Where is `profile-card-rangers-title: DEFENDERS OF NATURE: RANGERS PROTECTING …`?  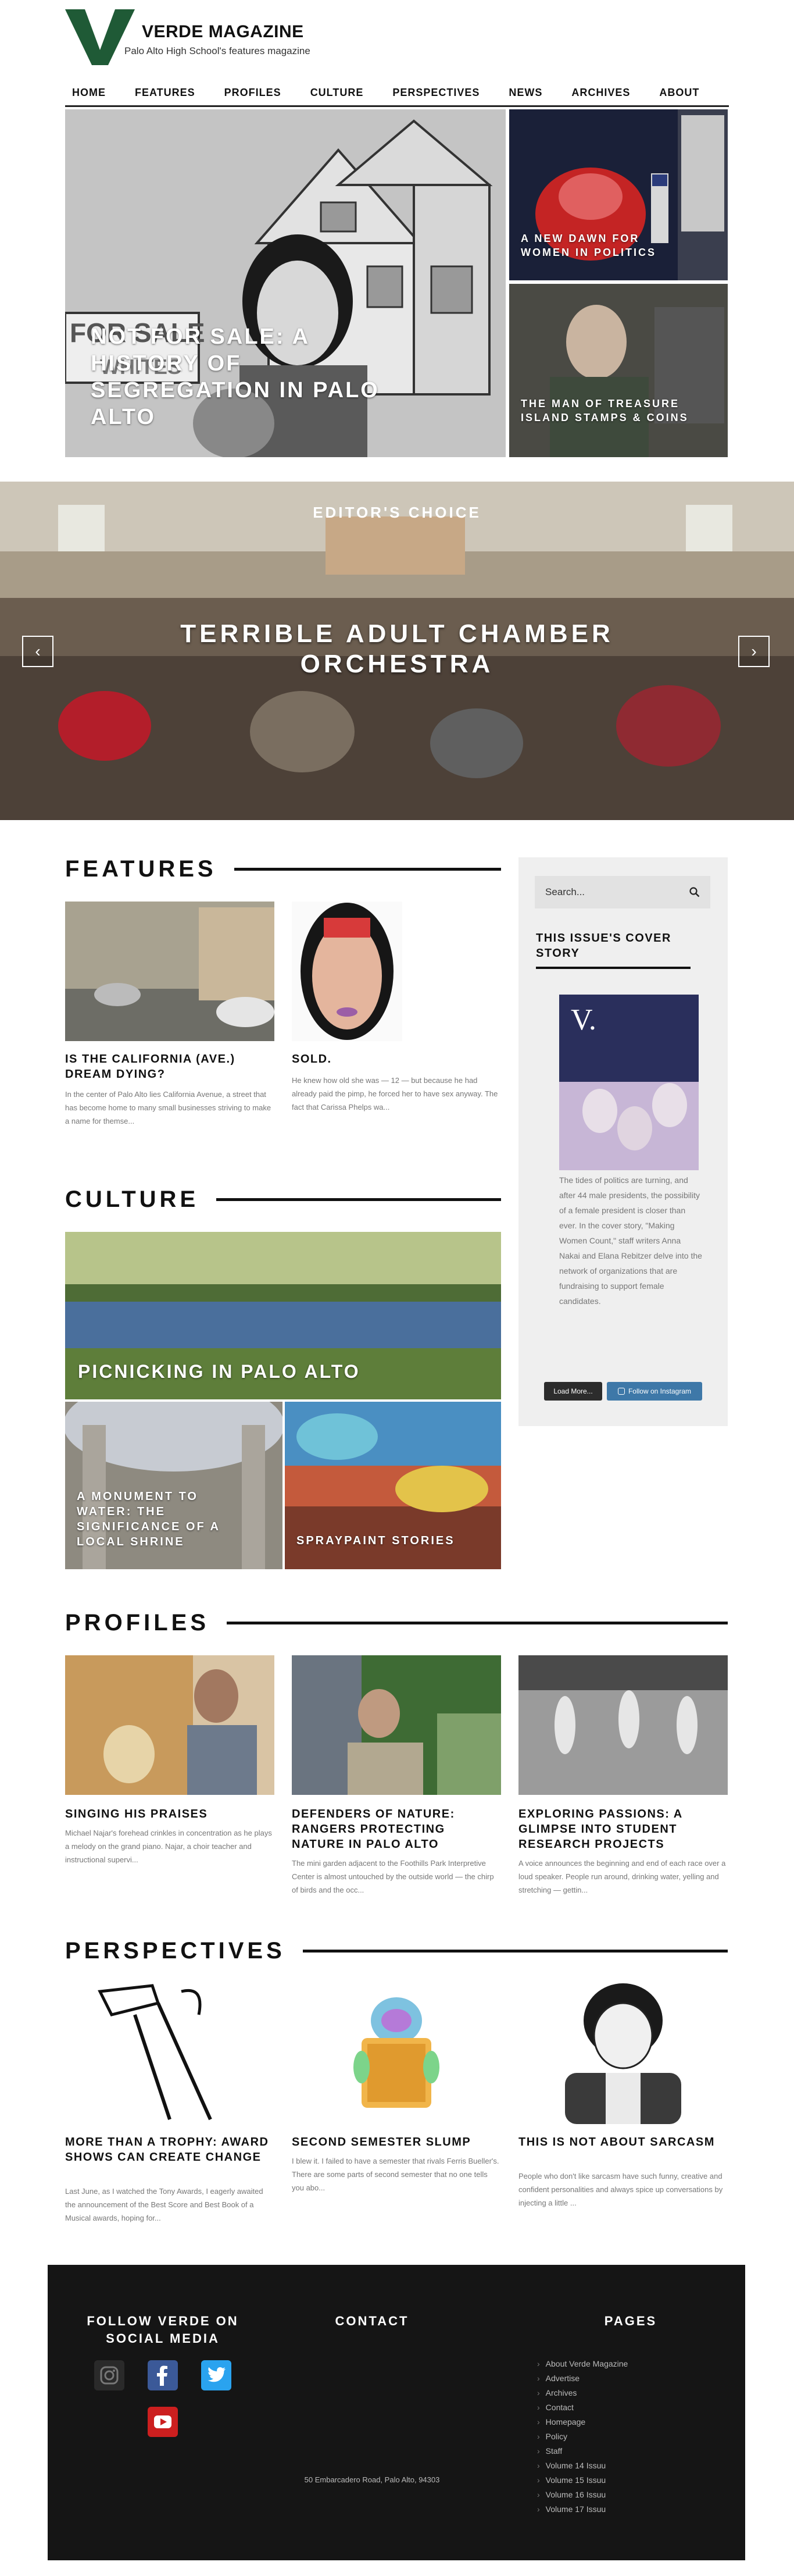
profile-card-rangers-title: DEFENDERS OF NATURE: RANGERS PROTECTING … is located at coordinates (396, 1829).